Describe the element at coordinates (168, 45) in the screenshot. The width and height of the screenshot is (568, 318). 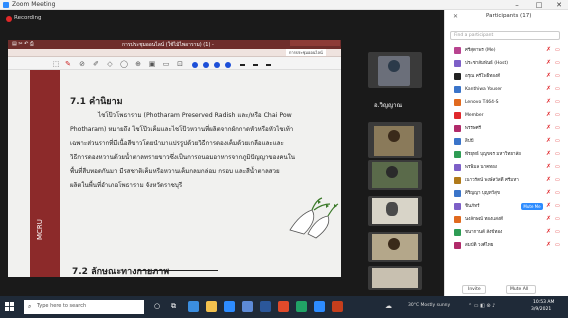
I see `shared-window-title: การประชุมออนไลน์ (ใช้ไม้ไพอาราม) (1) -` at that location.